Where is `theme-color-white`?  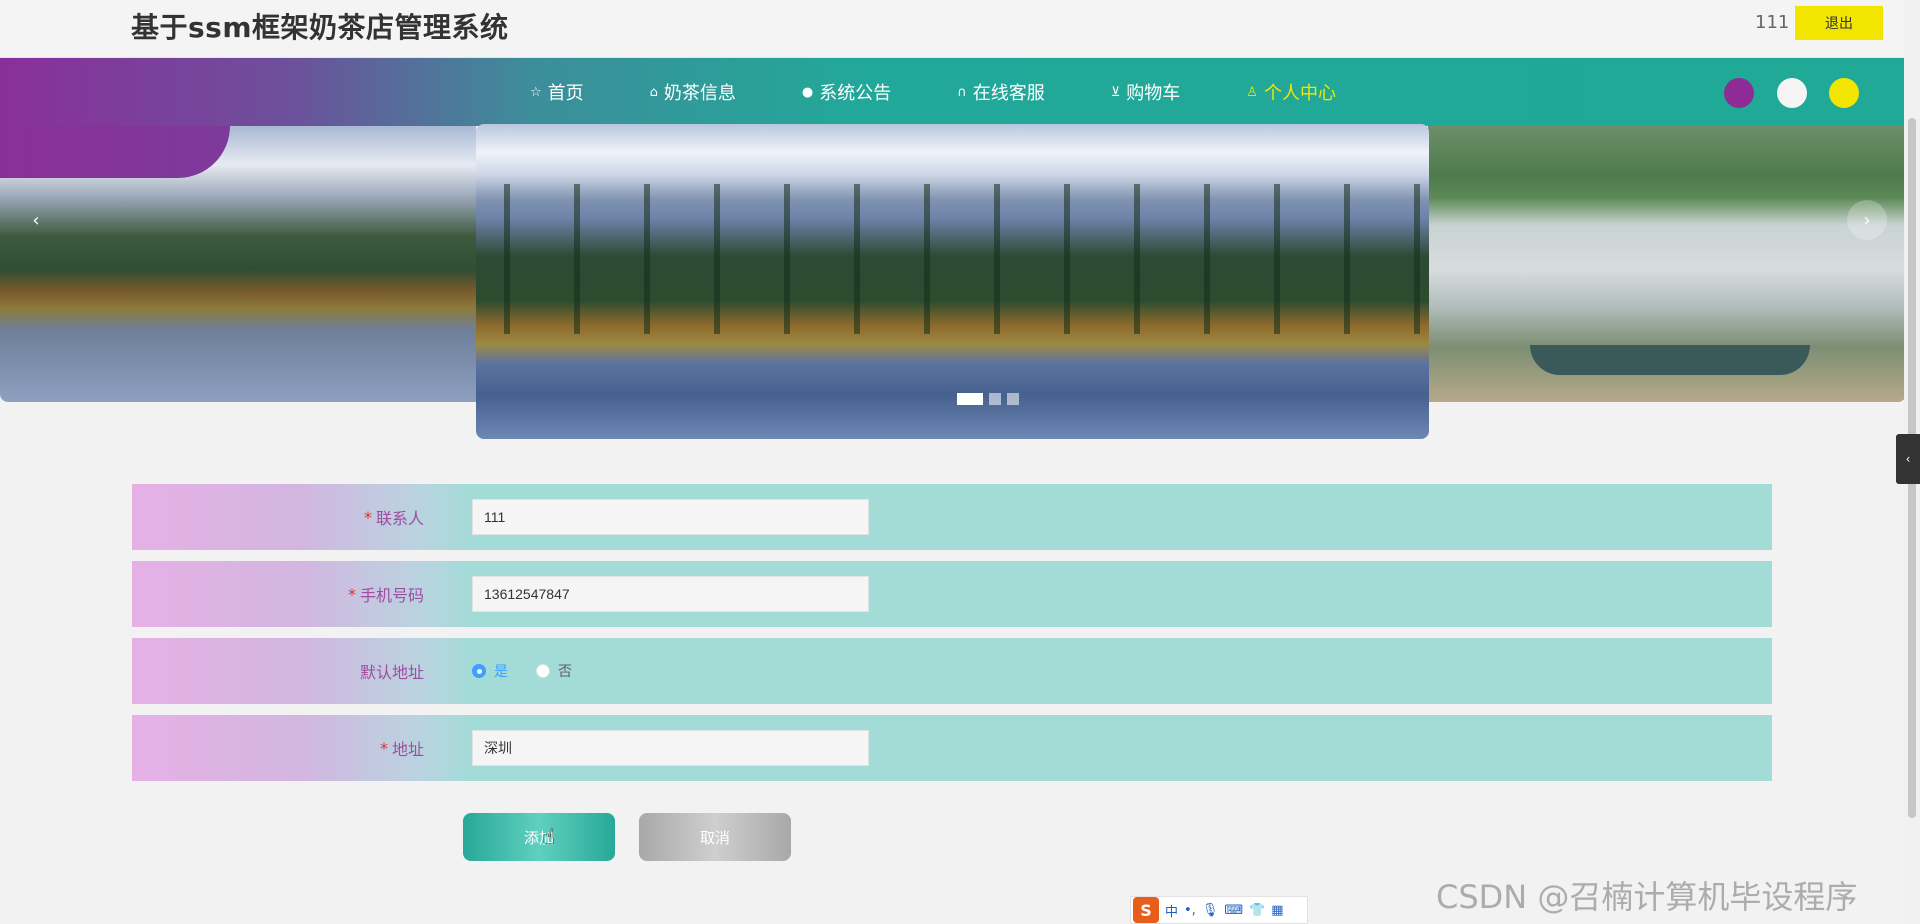 theme-color-white is located at coordinates (1792, 93).